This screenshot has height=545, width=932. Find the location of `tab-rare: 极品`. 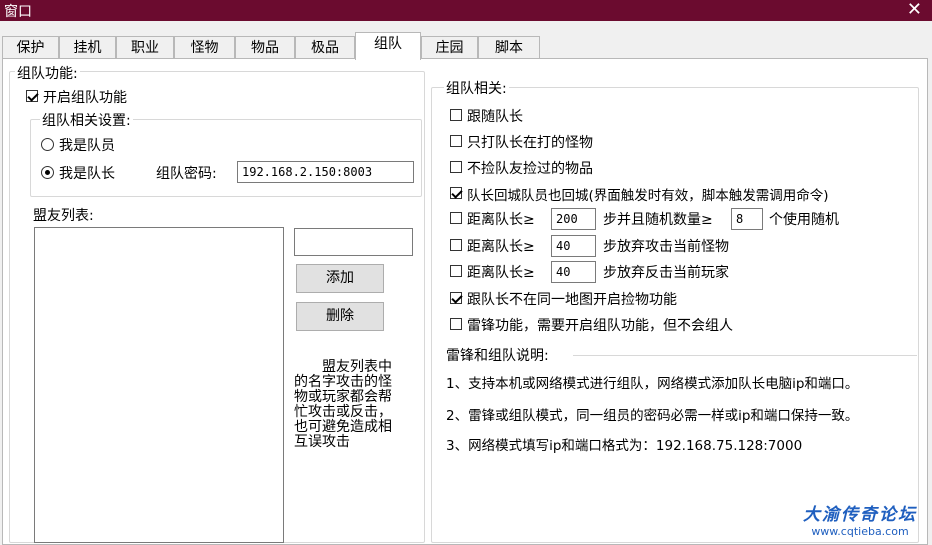

tab-rare: 极品 is located at coordinates (325, 47).